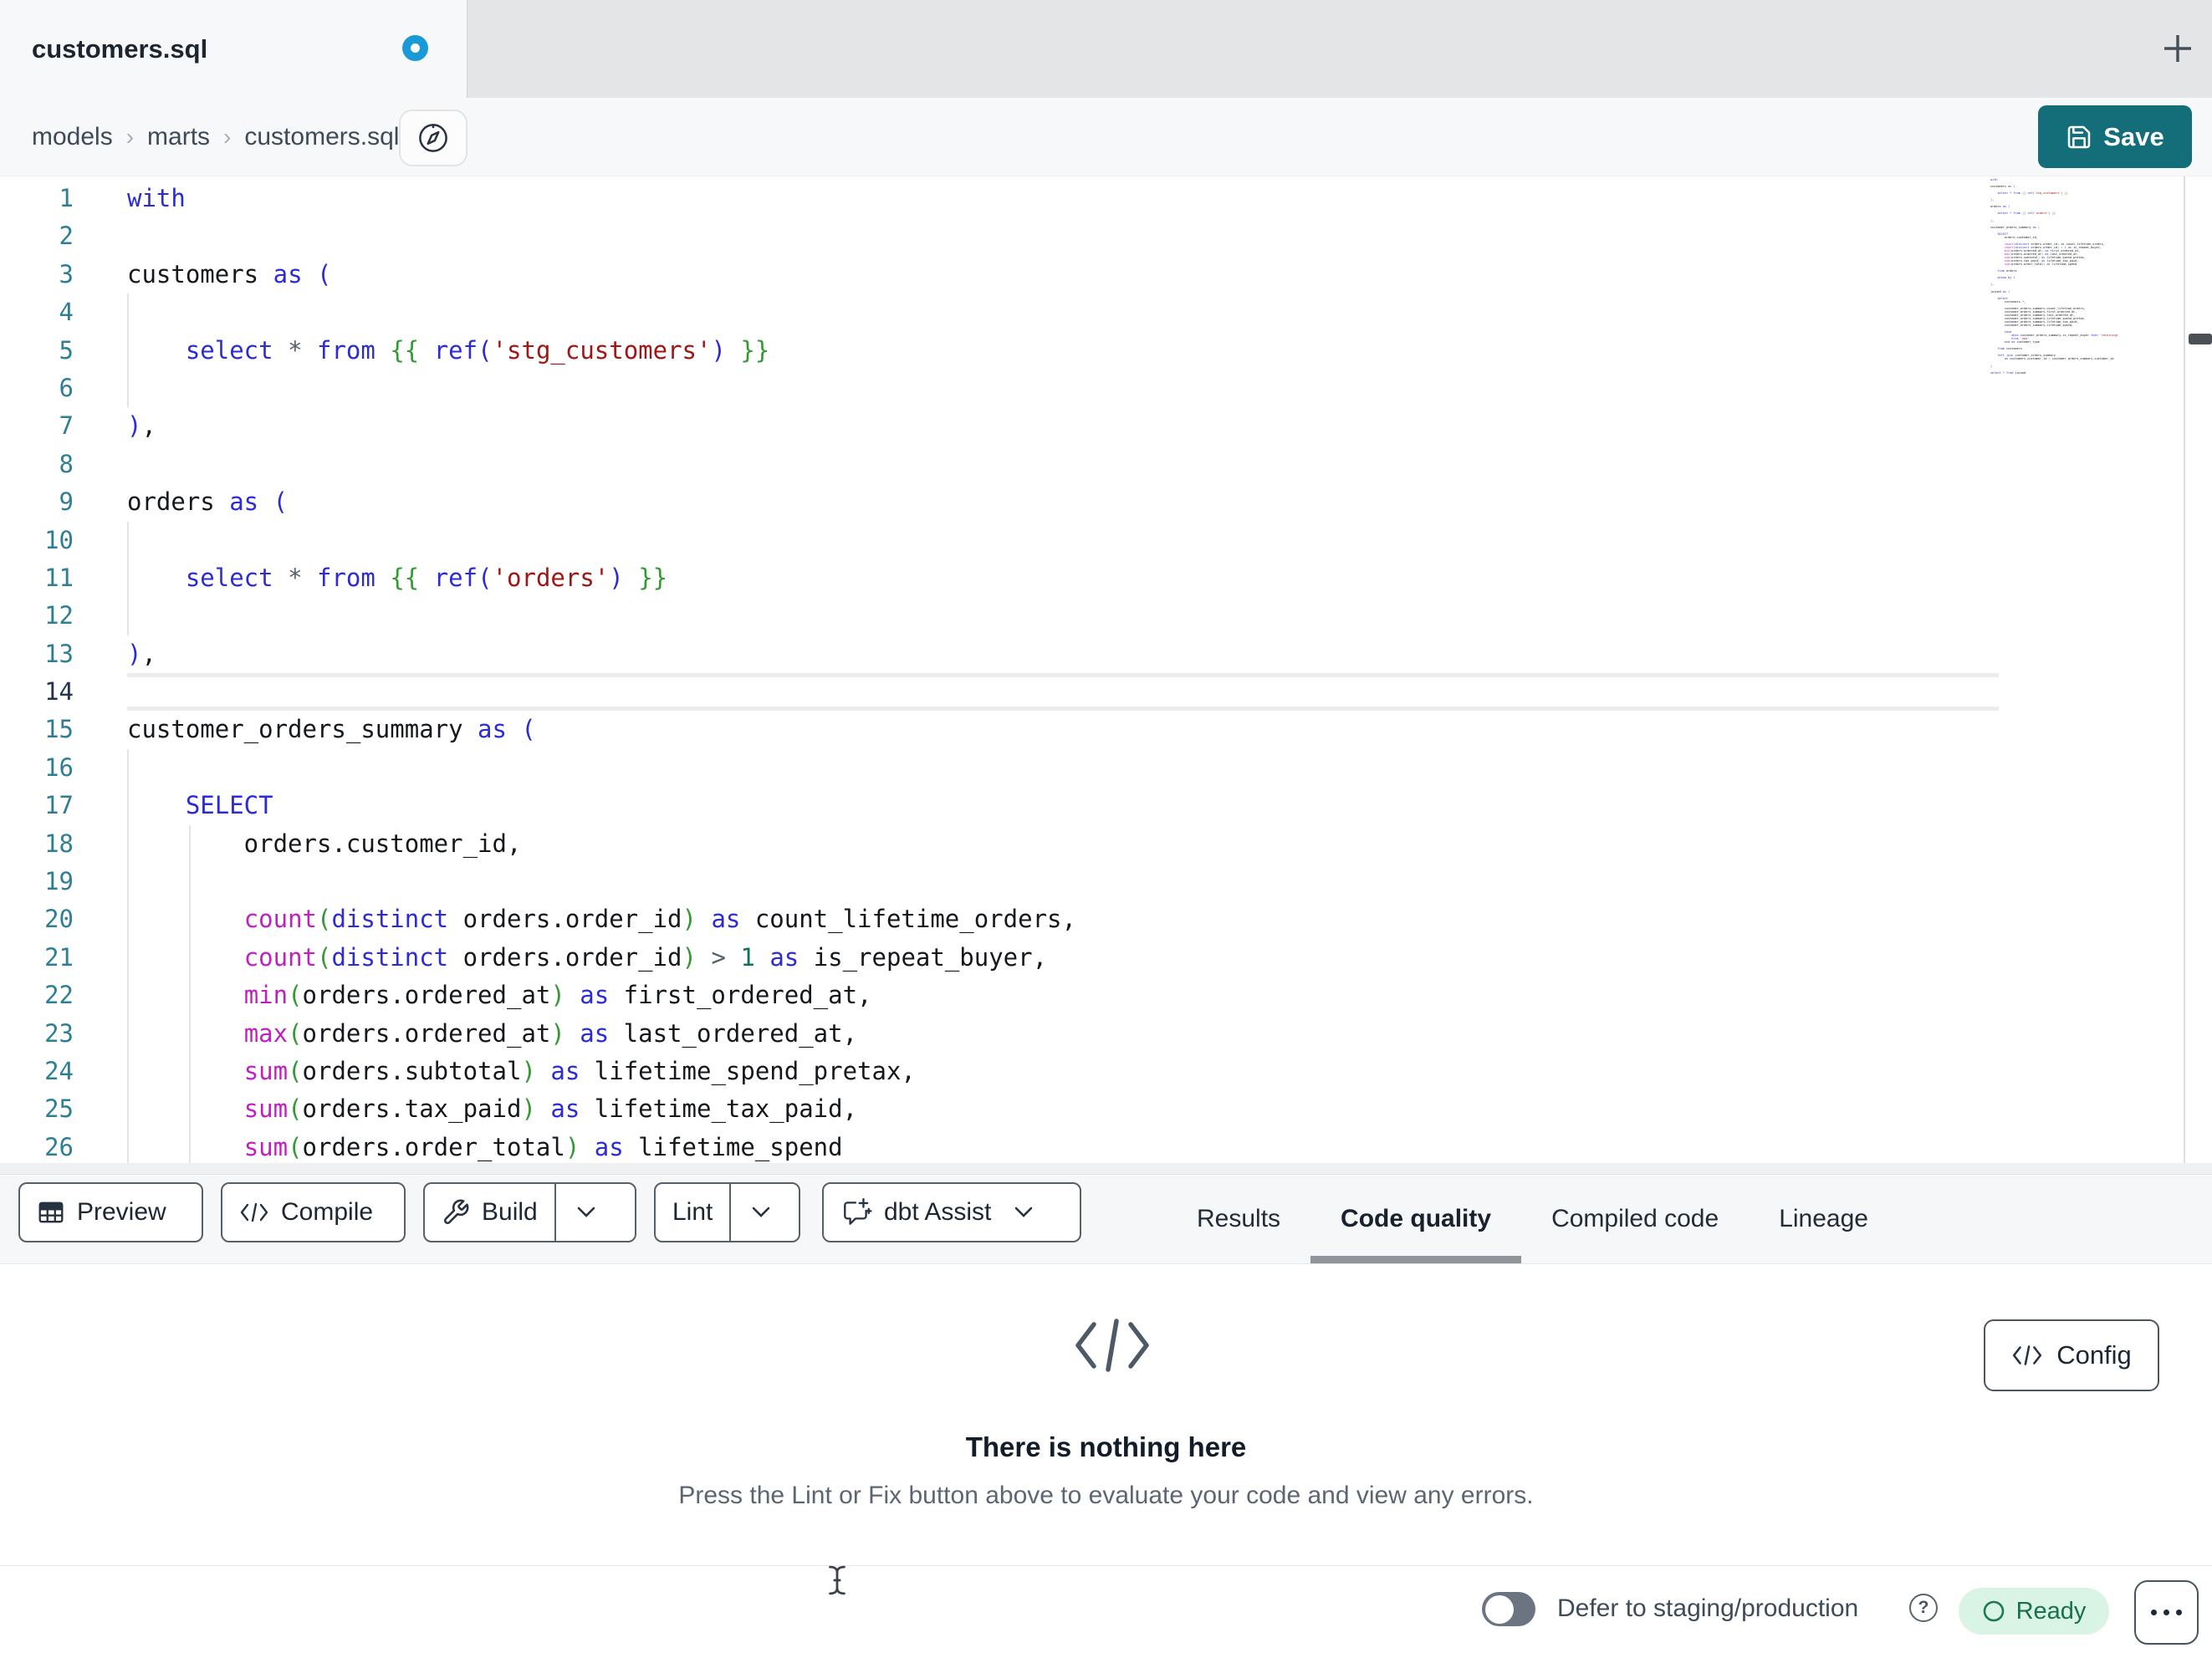  I want to click on code-line: 6, so click(1106, 388).